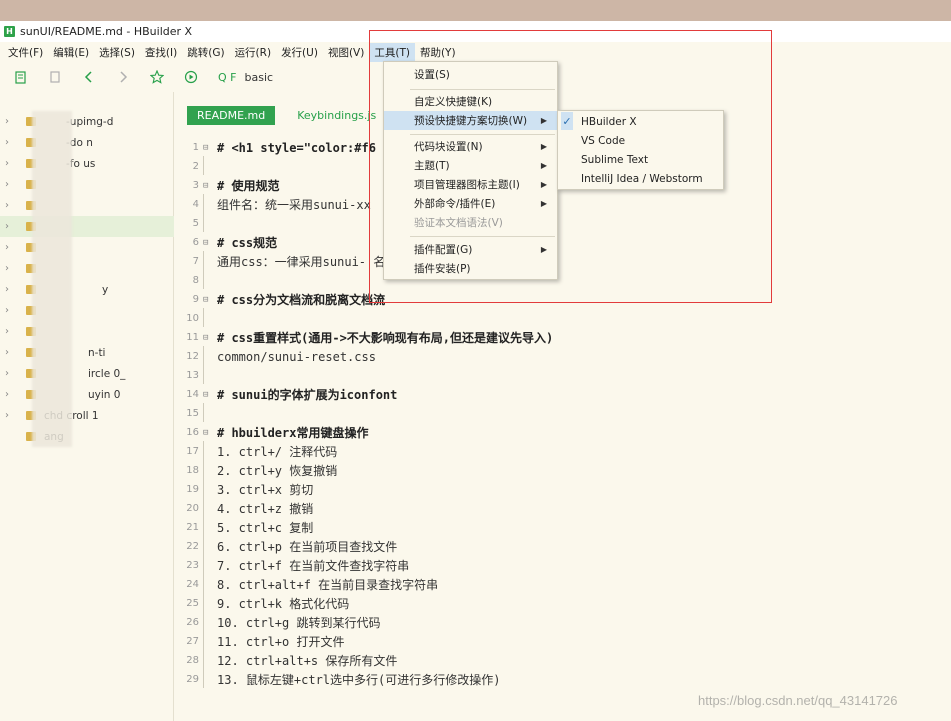  What do you see at coordinates (640, 178) in the screenshot?
I see `keymap-intellij: IntelliJ Idea / Webstorm` at bounding box center [640, 178].